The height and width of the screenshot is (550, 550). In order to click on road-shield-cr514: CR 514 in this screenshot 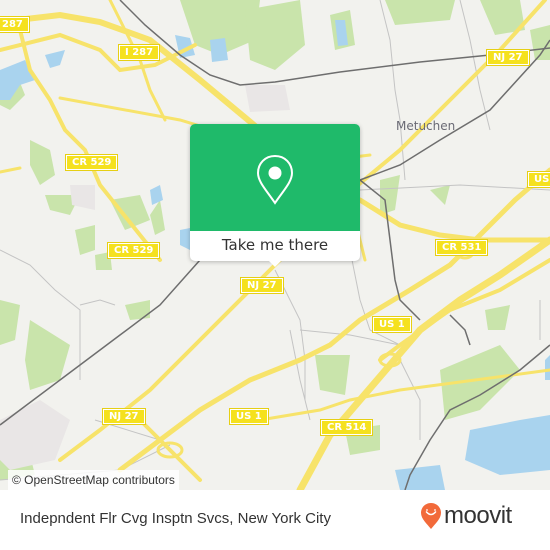, I will do `click(347, 427)`.